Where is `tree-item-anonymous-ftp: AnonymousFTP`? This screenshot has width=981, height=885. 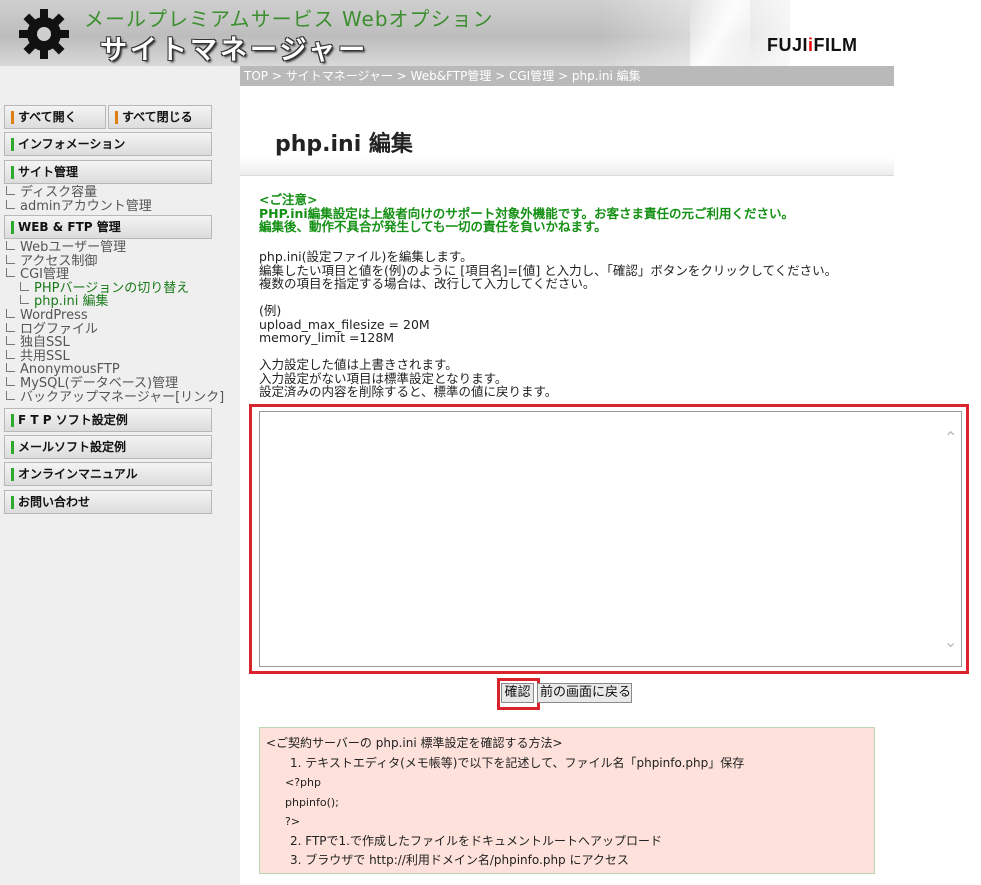
tree-item-anonymous-ftp: AnonymousFTP is located at coordinates (115, 370).